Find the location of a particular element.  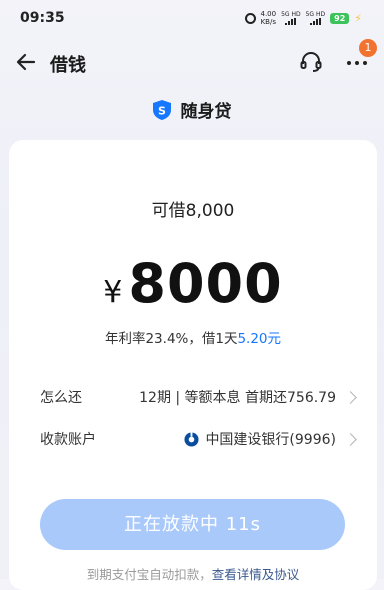

interest-rate: 年利率23.4%，借1天5.20元 is located at coordinates (193, 339).